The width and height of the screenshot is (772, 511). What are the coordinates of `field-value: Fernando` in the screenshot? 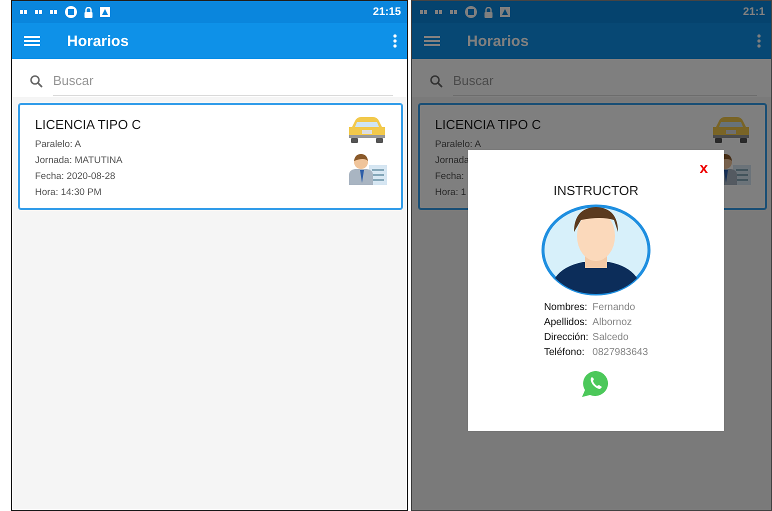 It's located at (614, 307).